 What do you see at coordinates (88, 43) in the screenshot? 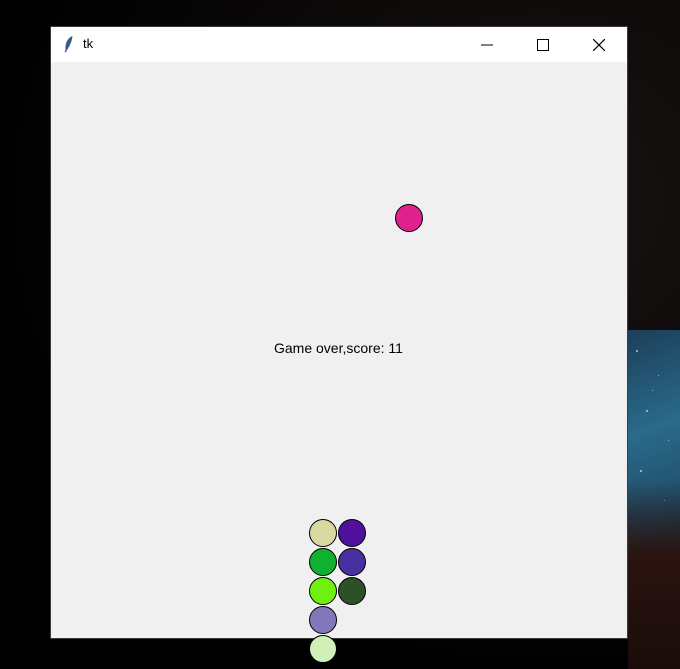
I see `window-title: tk` at bounding box center [88, 43].